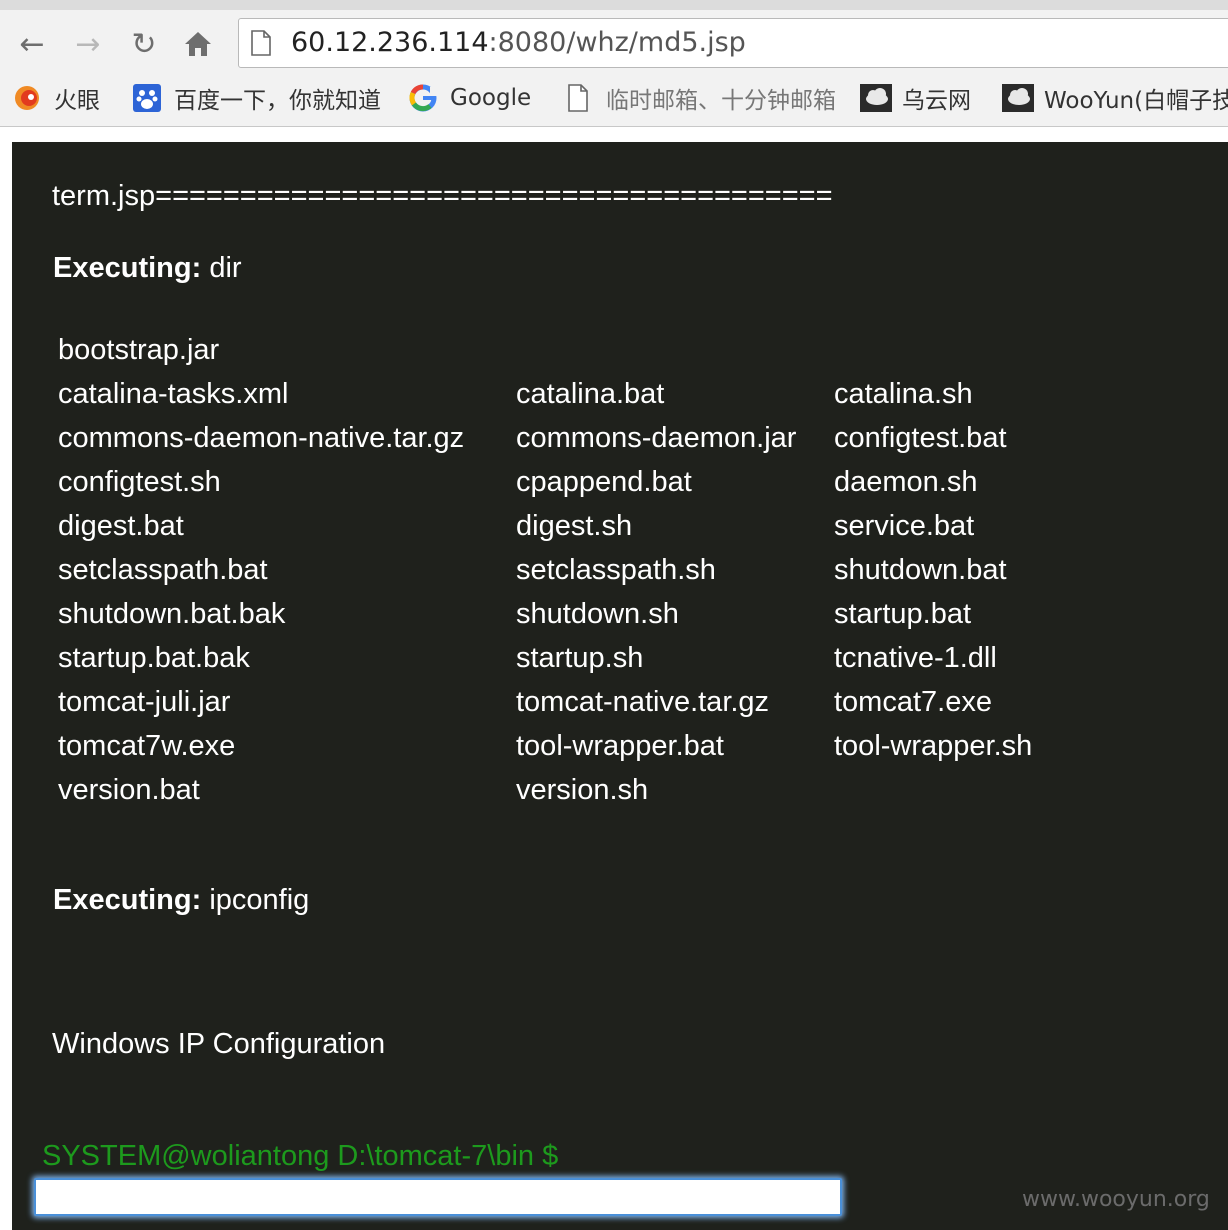 The width and height of the screenshot is (1228, 1230). I want to click on ipconfig-output: Windows IP Configuration, so click(219, 1044).